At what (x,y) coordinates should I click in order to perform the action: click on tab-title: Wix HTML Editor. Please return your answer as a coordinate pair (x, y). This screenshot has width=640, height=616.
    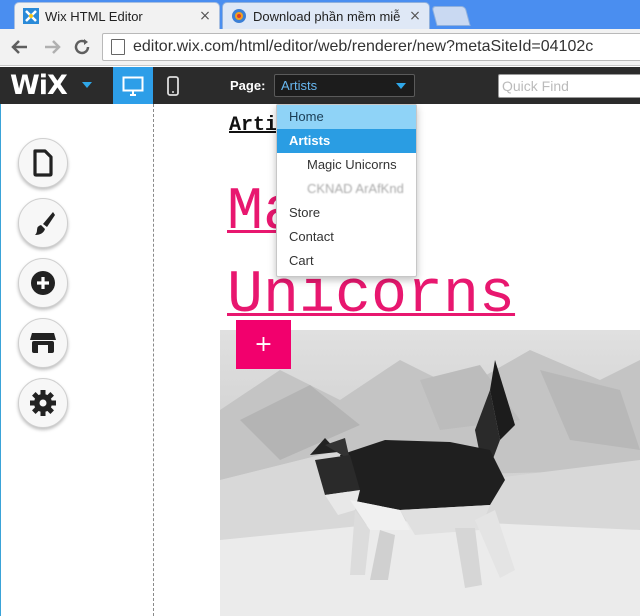
    Looking at the image, I should click on (94, 16).